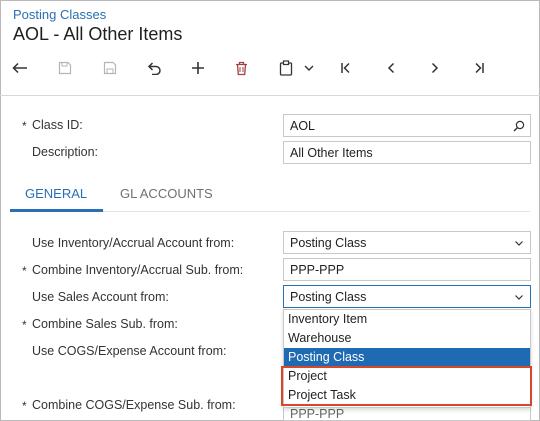  What do you see at coordinates (406, 386) in the screenshot?
I see `highlight-callout` at bounding box center [406, 386].